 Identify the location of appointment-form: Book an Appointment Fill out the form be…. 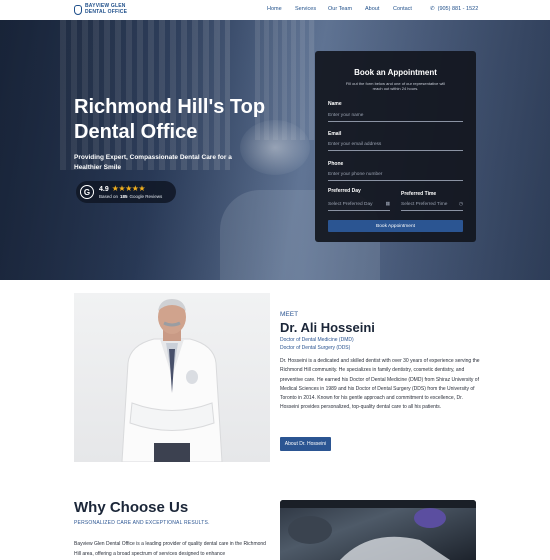
(395, 146).